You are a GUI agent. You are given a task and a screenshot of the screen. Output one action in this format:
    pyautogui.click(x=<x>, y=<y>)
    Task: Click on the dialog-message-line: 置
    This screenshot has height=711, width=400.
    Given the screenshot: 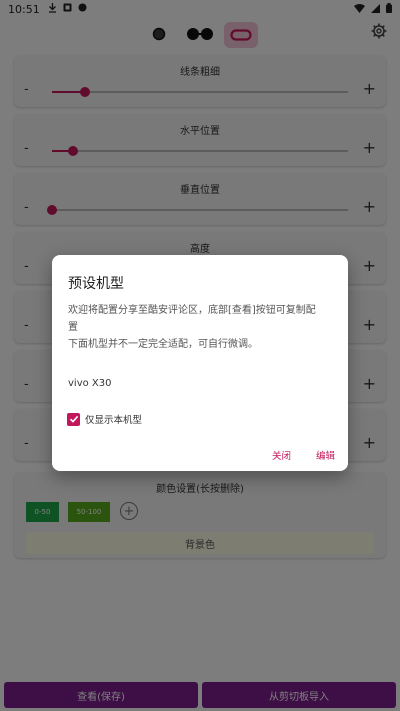 What is the action you would take?
    pyautogui.click(x=73, y=327)
    